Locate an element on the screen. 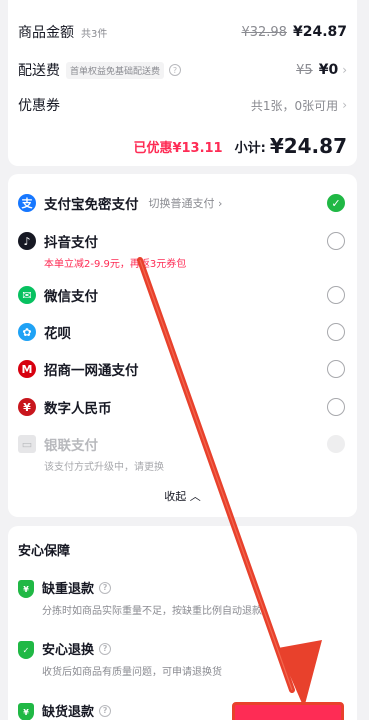 This screenshot has height=720, width=369. payment-option-huabei: ✿ 花呗 is located at coordinates (182, 332).